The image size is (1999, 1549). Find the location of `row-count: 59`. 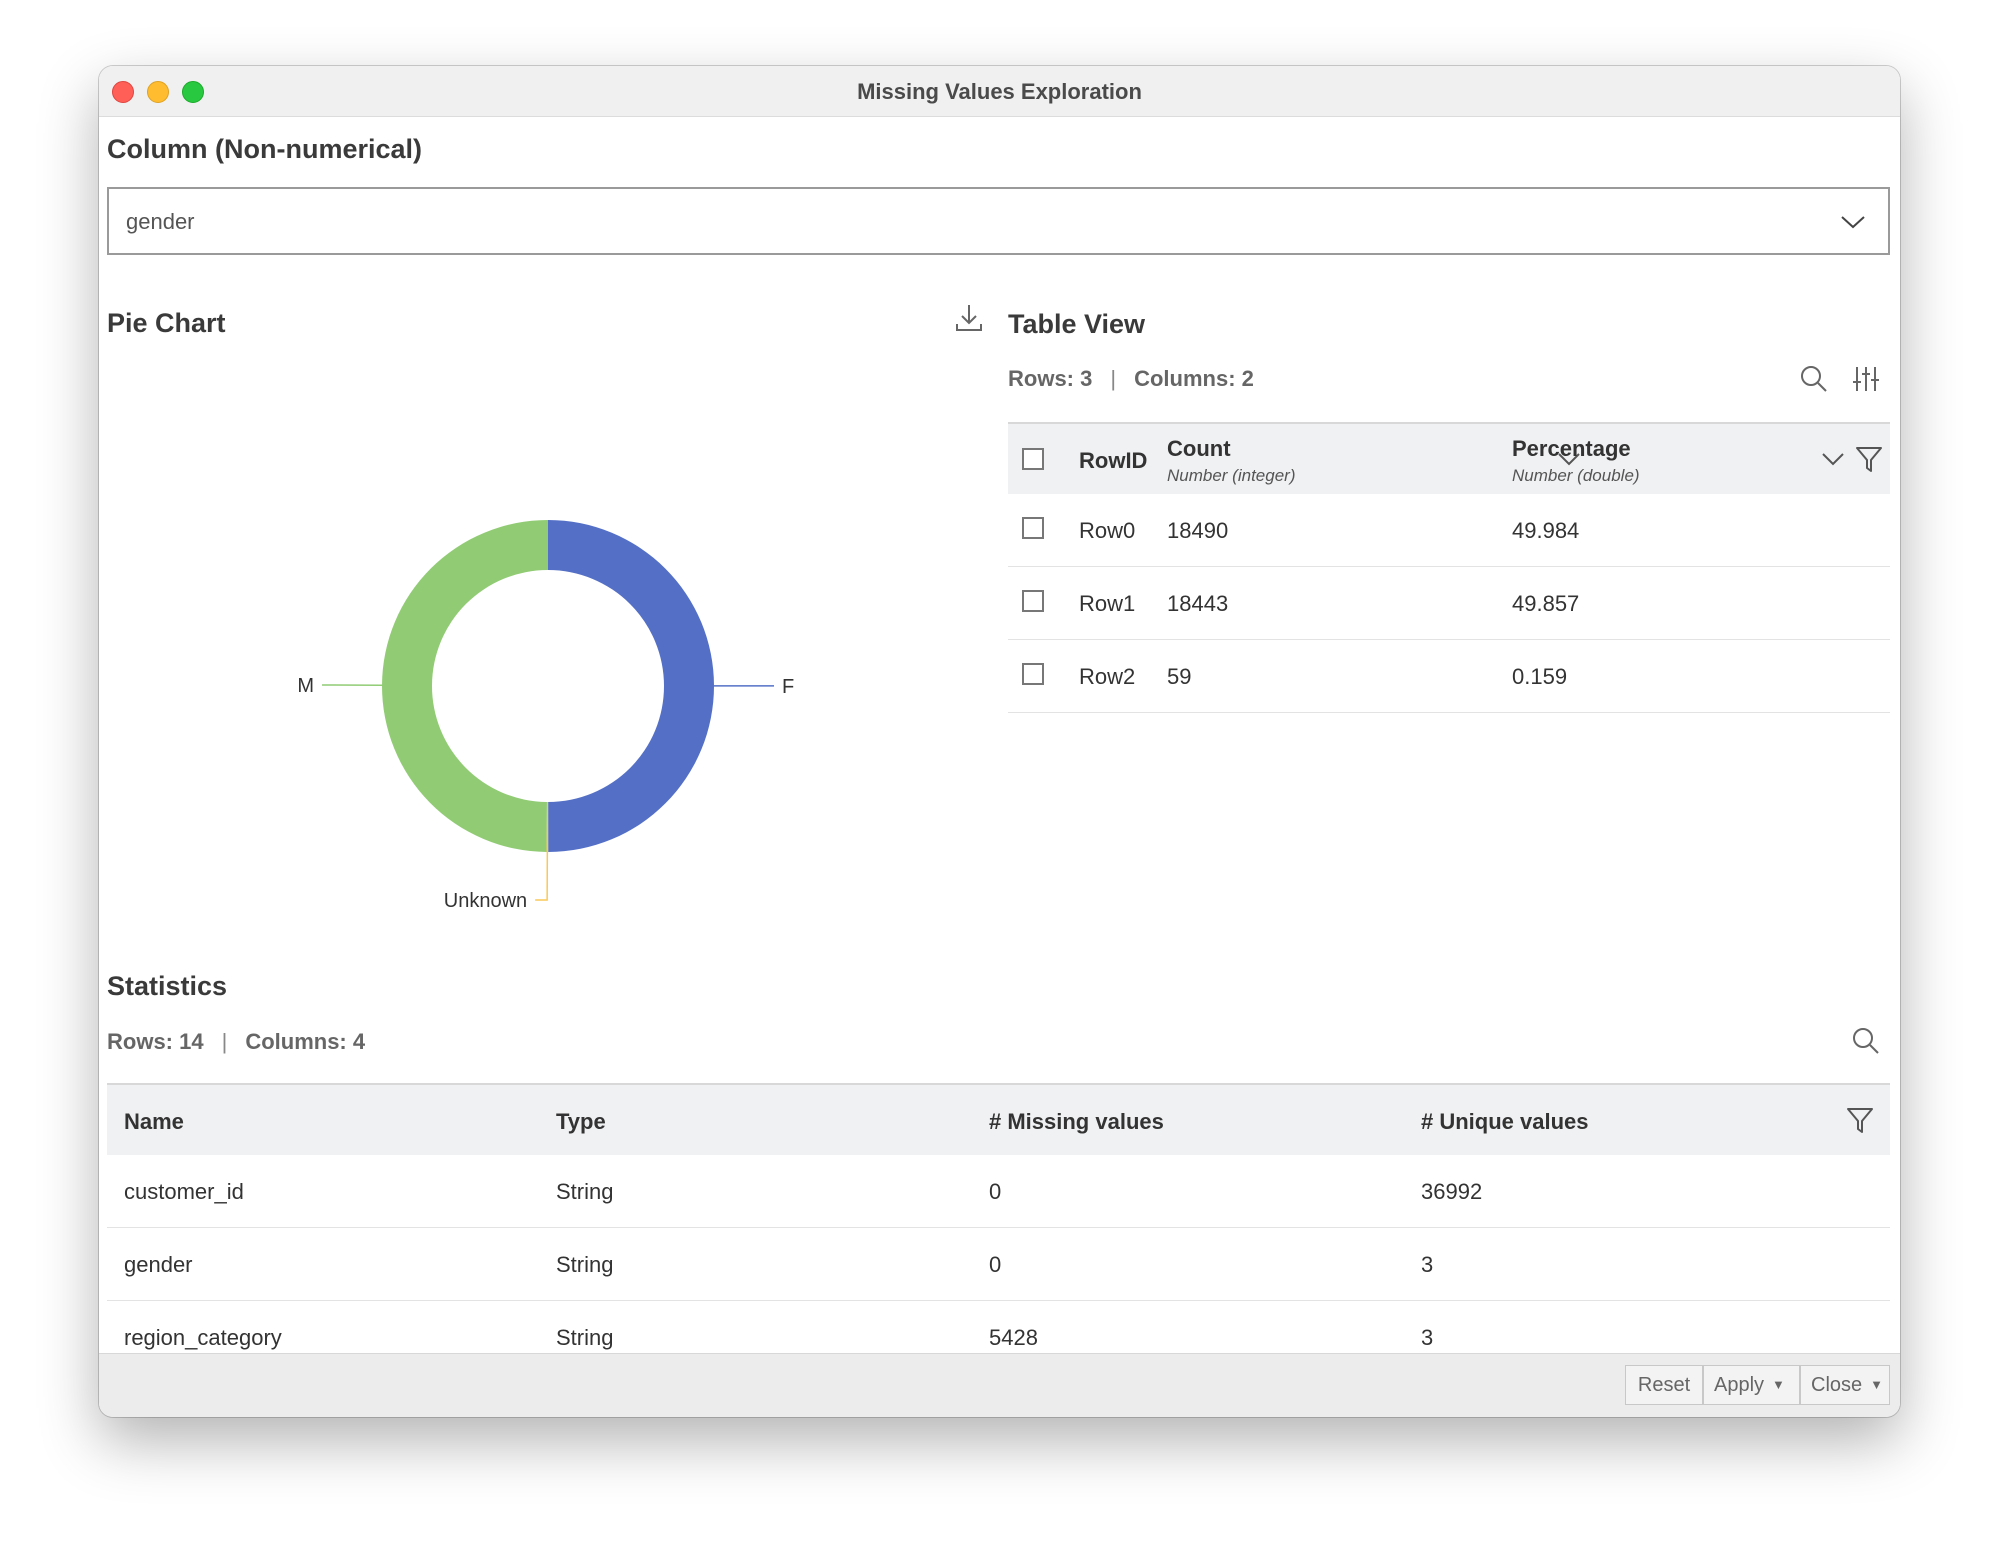

row-count: 59 is located at coordinates (1179, 676).